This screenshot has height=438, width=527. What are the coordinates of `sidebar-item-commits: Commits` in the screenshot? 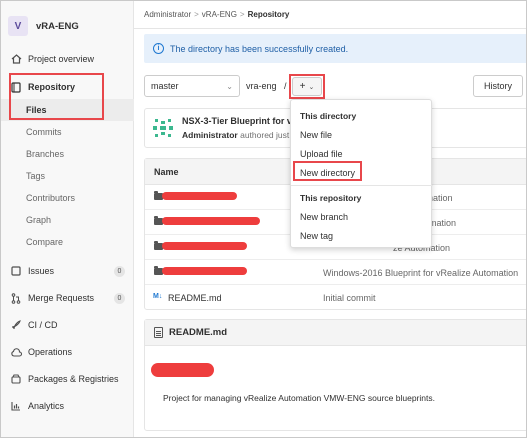 It's located at (67, 132).